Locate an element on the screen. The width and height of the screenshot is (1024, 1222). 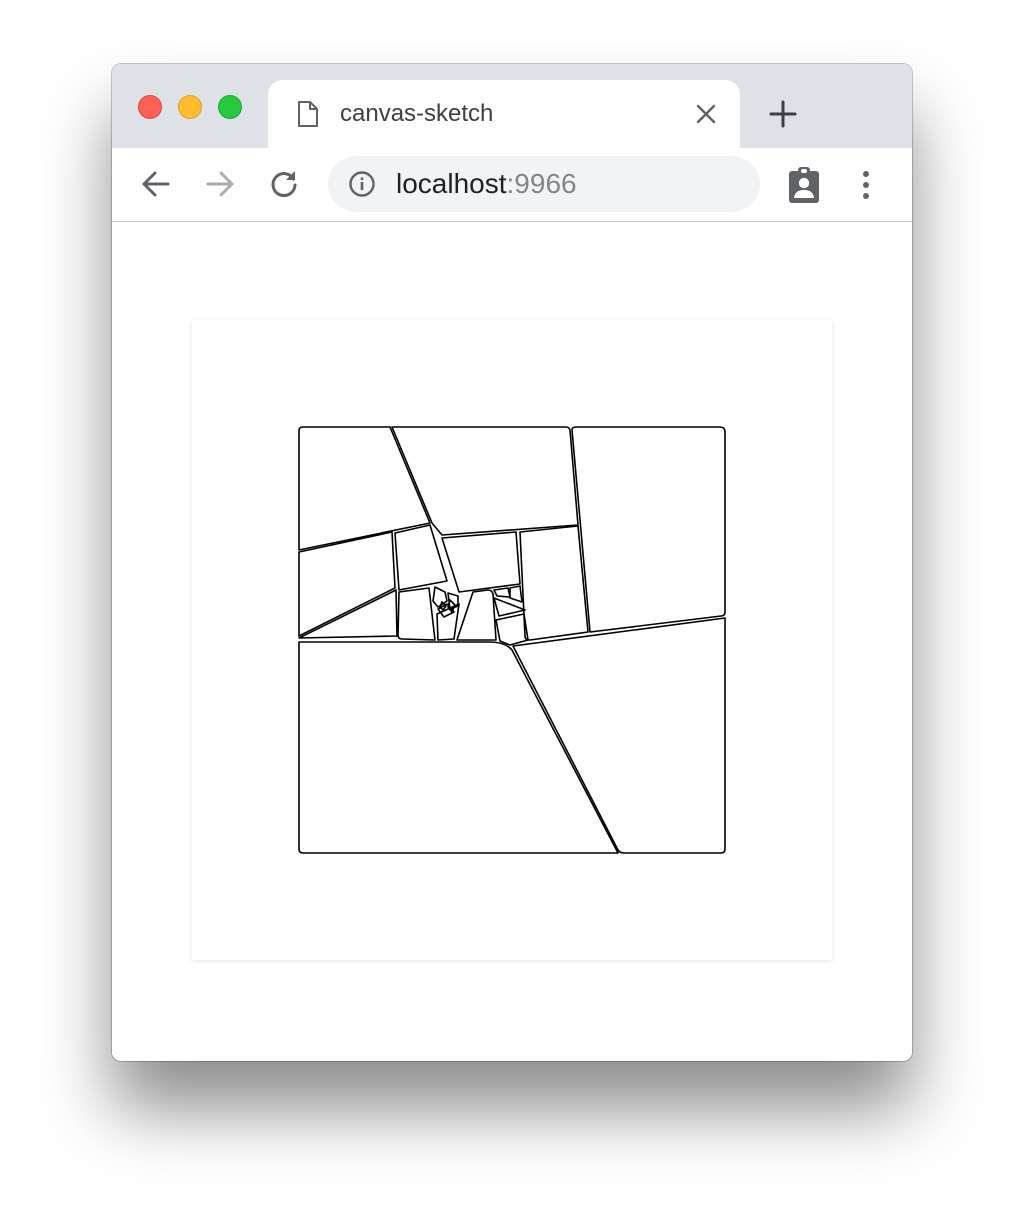
reload-icon is located at coordinates (284, 186).